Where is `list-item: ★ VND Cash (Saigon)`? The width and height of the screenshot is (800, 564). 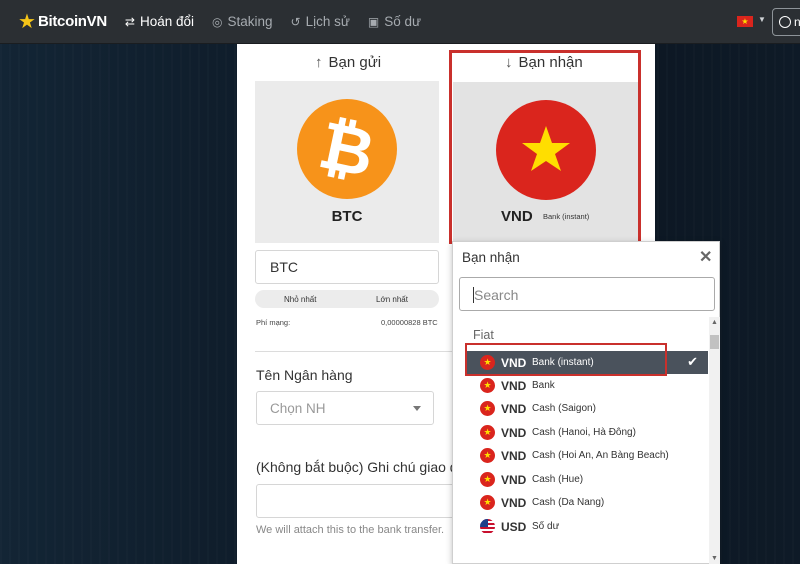 list-item: ★ VND Cash (Saigon) is located at coordinates (586, 408).